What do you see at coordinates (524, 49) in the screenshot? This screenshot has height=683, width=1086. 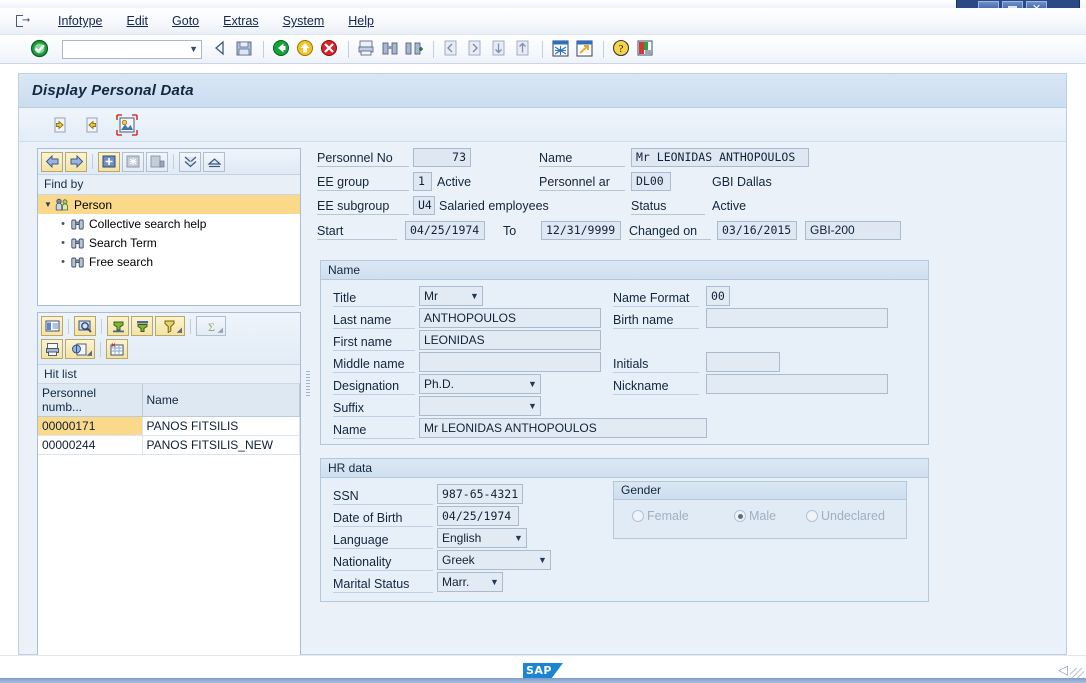 I see `last-page-icon` at bounding box center [524, 49].